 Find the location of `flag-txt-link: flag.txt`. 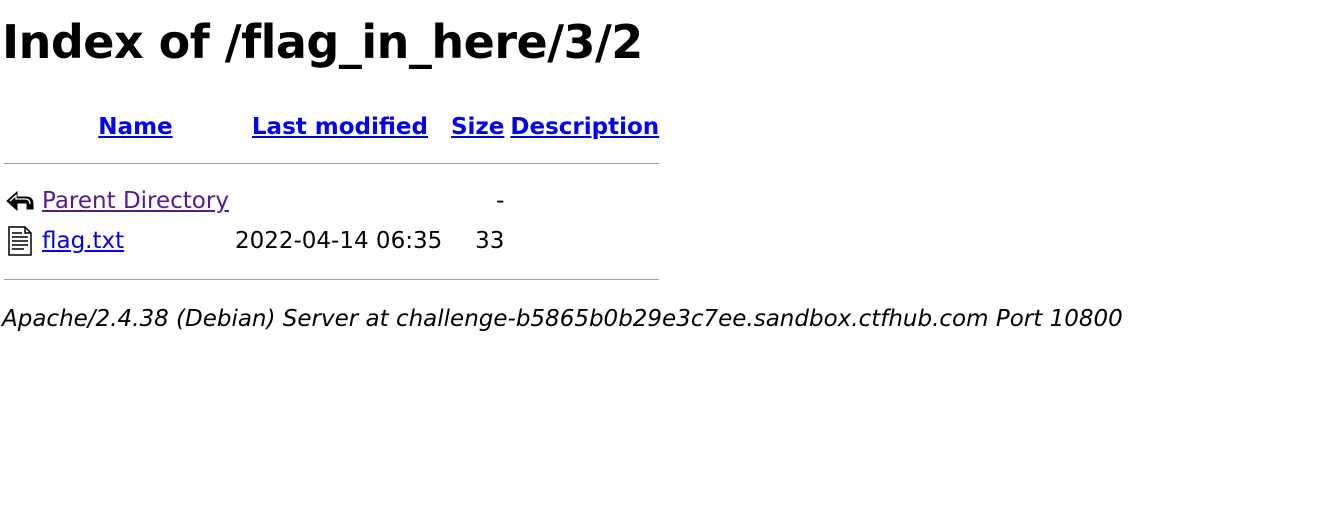

flag-txt-link: flag.txt is located at coordinates (83, 241).